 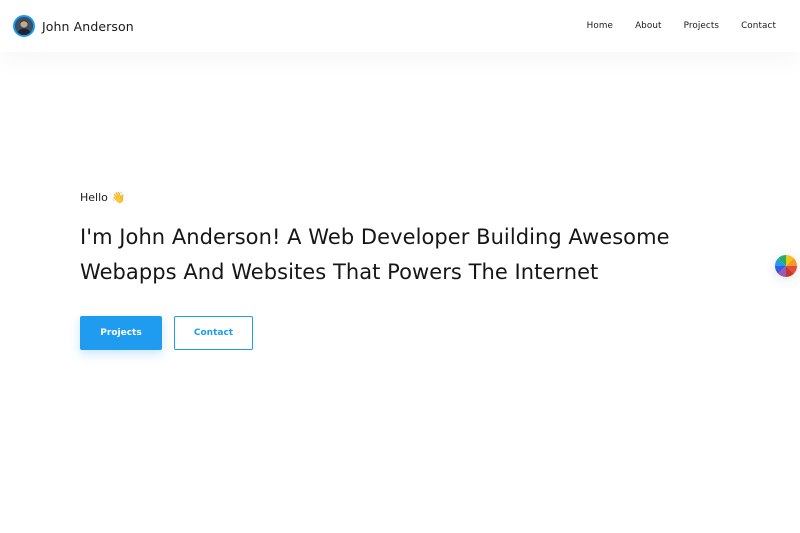 What do you see at coordinates (758, 26) in the screenshot?
I see `nav-contact: Contact` at bounding box center [758, 26].